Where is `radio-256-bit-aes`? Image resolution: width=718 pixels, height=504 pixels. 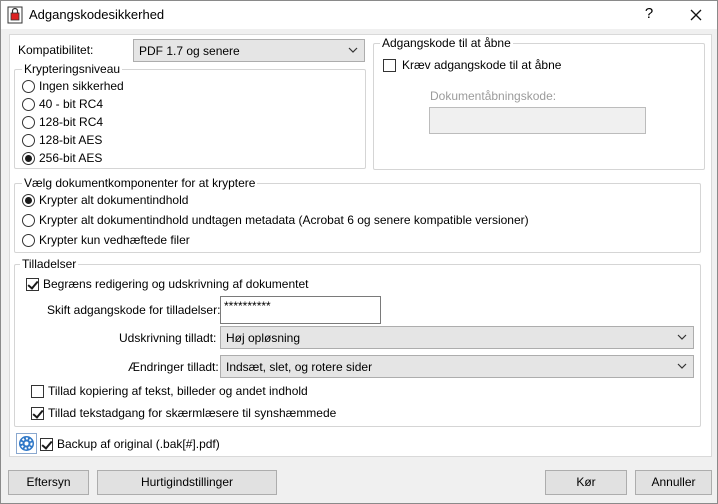
radio-256-bit-aes is located at coordinates (28, 158).